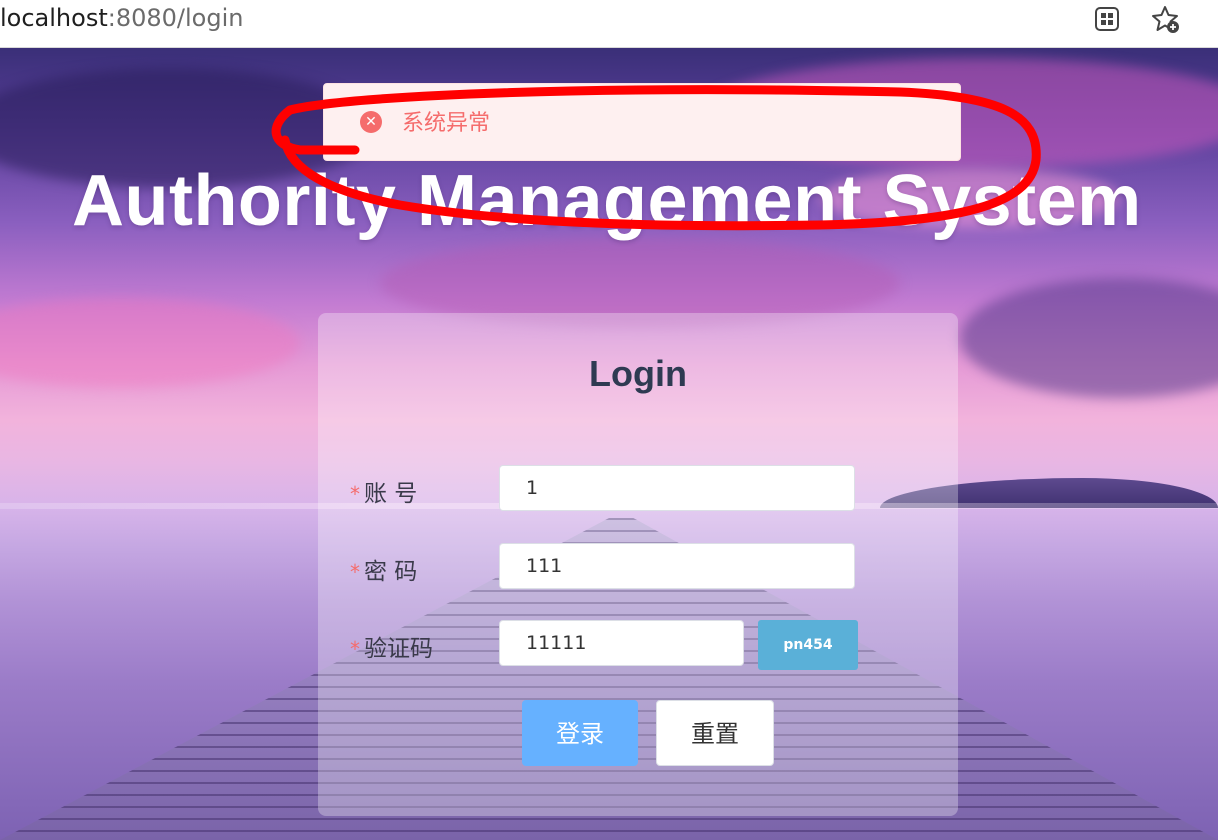 The width and height of the screenshot is (1218, 840). Describe the element at coordinates (391, 494) in the screenshot. I see `account-label-text: 账 号` at that location.